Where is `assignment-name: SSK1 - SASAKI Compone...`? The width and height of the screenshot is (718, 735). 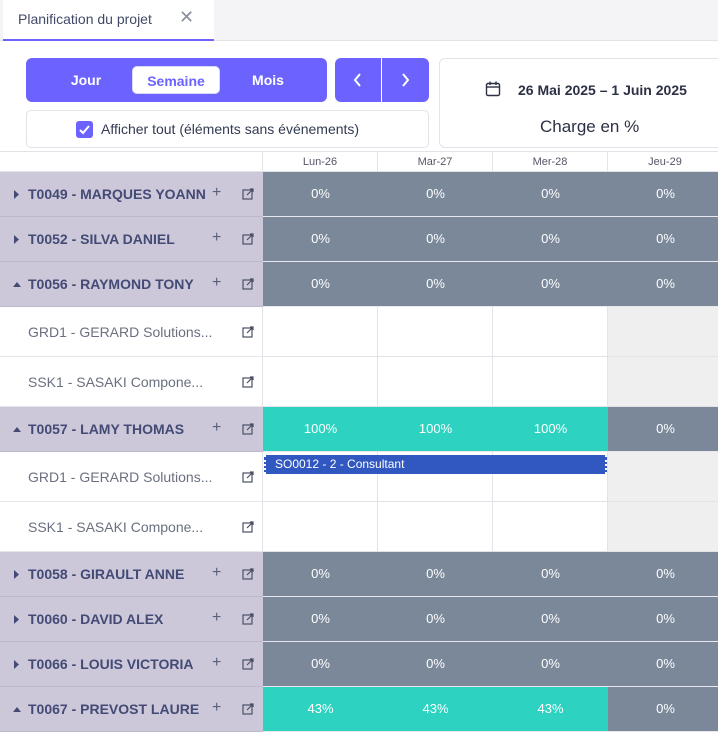
assignment-name: SSK1 - SASAKI Compone... is located at coordinates (116, 527).